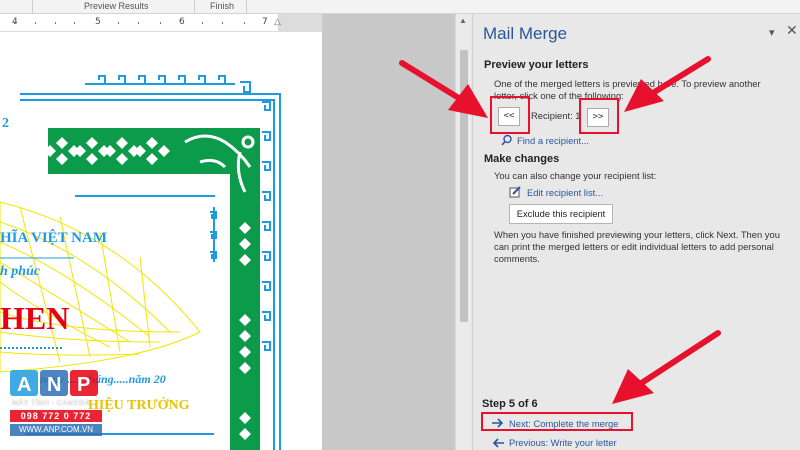 Image resolution: width=800 pixels, height=450 pixels. Describe the element at coordinates (556, 115) in the screenshot. I see `recipient-label: Recipient: 1` at that location.